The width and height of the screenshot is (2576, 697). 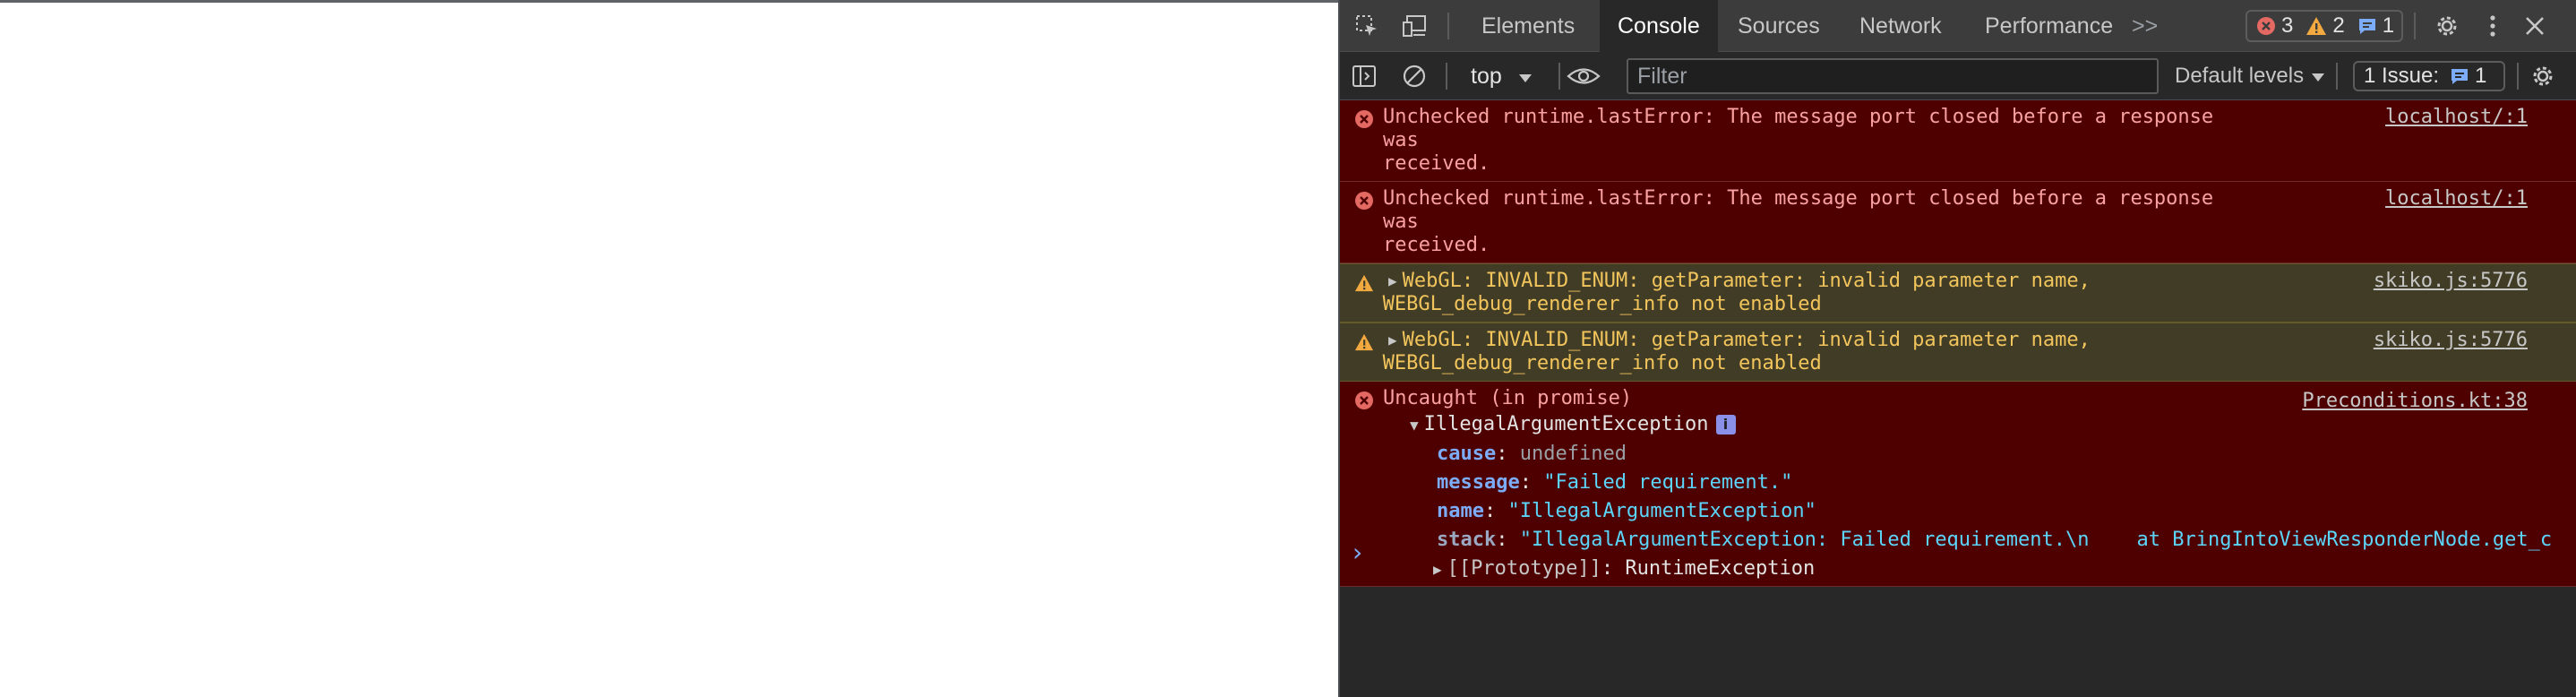 What do you see at coordinates (2287, 26) in the screenshot?
I see `error-count: 3` at bounding box center [2287, 26].